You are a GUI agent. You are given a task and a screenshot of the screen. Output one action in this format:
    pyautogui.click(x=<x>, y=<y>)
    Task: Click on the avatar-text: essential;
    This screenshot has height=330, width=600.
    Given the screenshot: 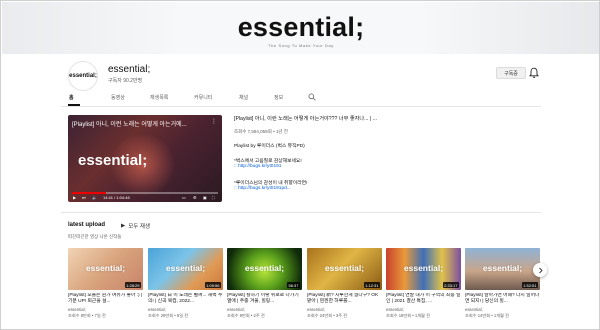 What is the action you would take?
    pyautogui.click(x=83, y=76)
    